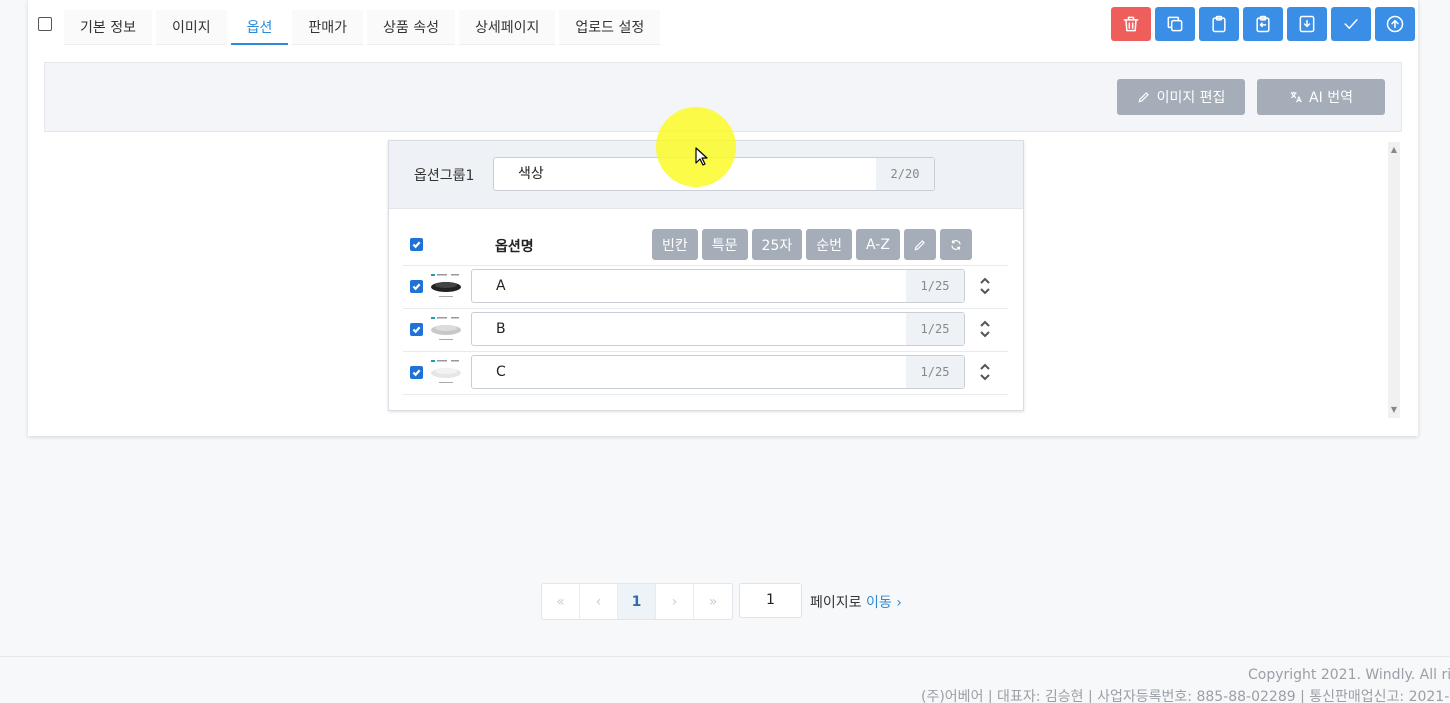 The height and width of the screenshot is (703, 1450). Describe the element at coordinates (1394, 410) in the screenshot. I see `scroll-down-icon: ▼` at that location.